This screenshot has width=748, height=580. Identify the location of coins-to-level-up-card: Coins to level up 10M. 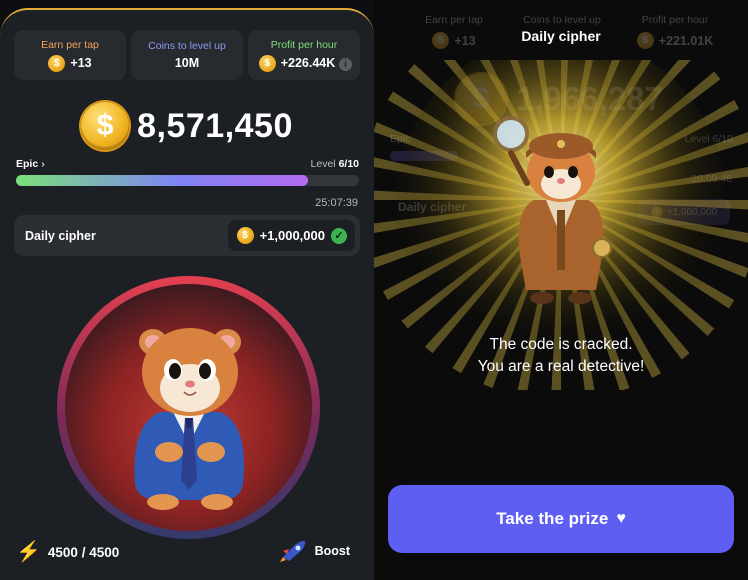
(187, 55).